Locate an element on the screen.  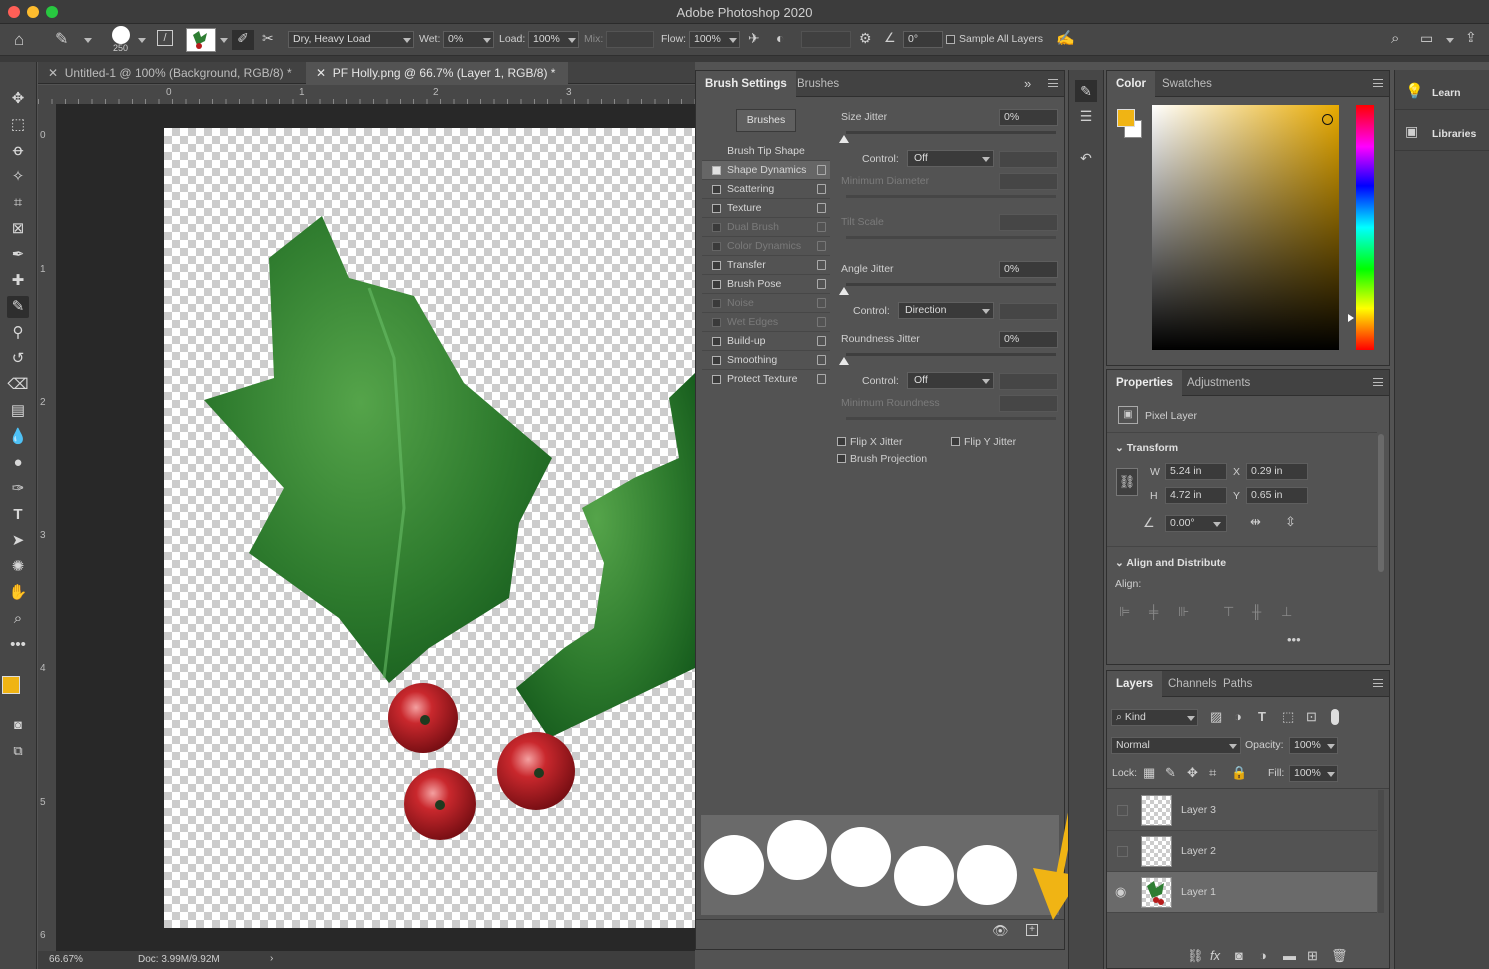
mixer-brush-tool-icon: ✎ is located at coordinates (61, 39).